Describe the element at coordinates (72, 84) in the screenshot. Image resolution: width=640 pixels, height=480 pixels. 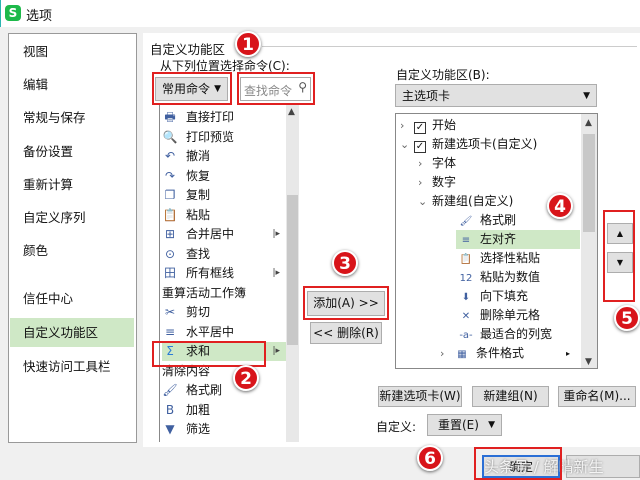
I see `nav-item: 编辑` at that location.